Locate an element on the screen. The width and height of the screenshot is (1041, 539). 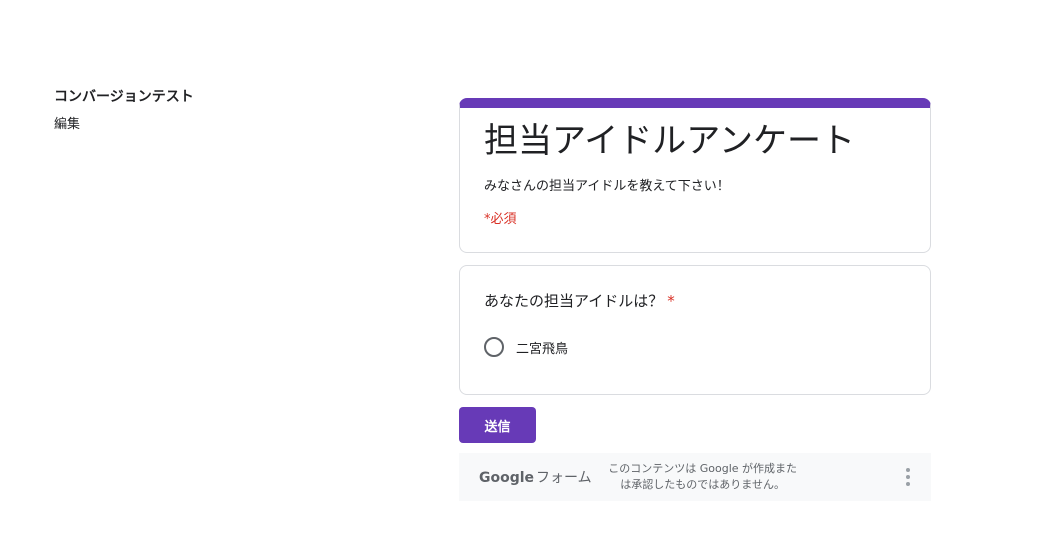
disclaimer: このコンテンツは Google が作成また は承認したものではありません。 is located at coordinates (703, 477).